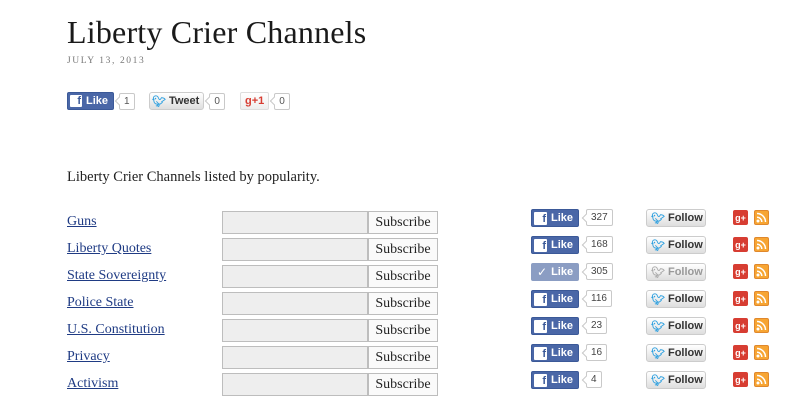 The height and width of the screenshot is (409, 791). What do you see at coordinates (184, 101) in the screenshot?
I see `tweet-label: Tweet` at bounding box center [184, 101].